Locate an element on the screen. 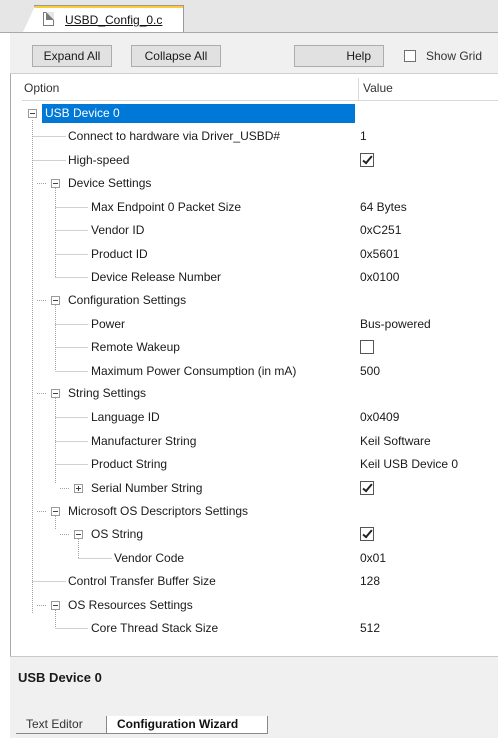 This screenshot has height=738, width=498. max-power-value: 500 is located at coordinates (370, 371).